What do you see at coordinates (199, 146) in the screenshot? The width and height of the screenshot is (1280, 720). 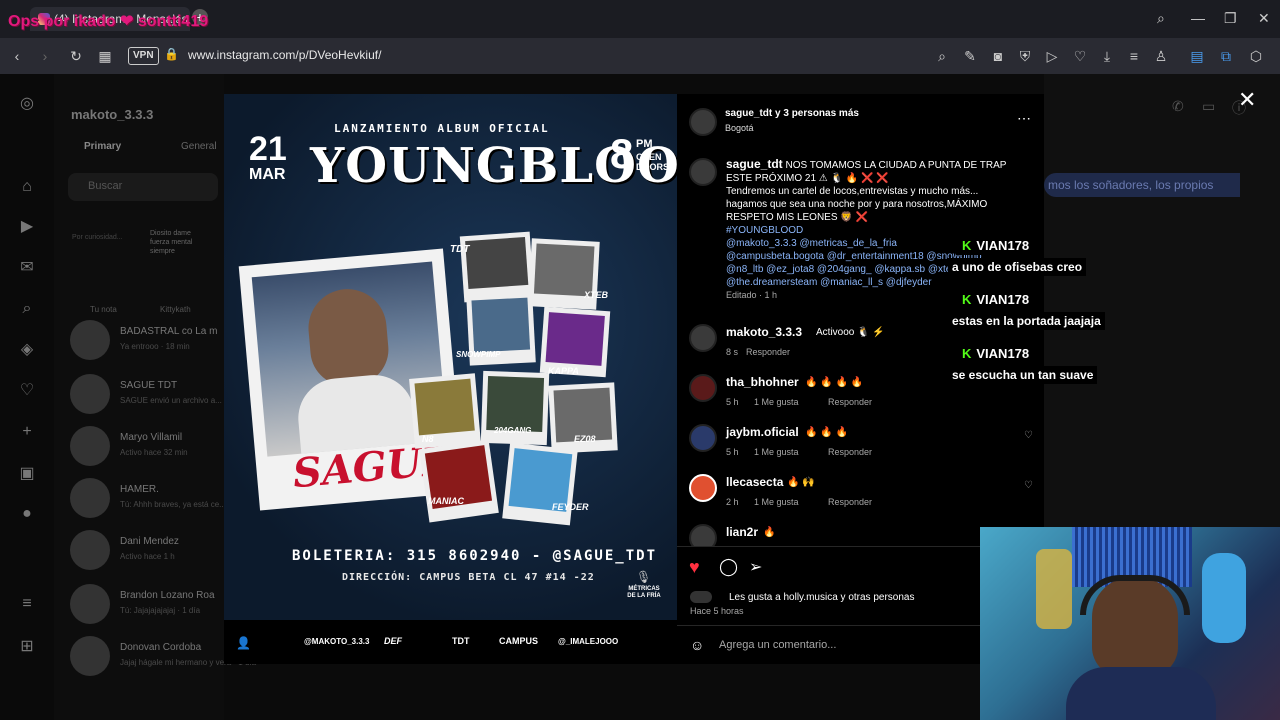 I see `tab-general: General` at bounding box center [199, 146].